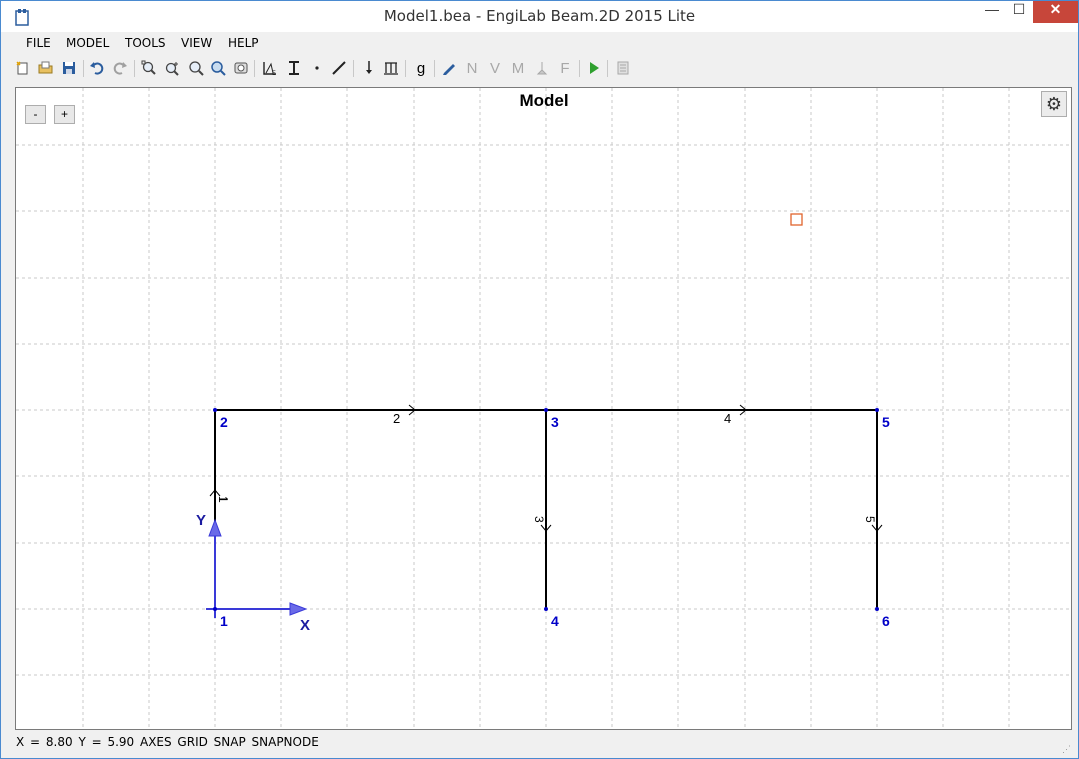  I want to click on element-label: 5, so click(870, 519).